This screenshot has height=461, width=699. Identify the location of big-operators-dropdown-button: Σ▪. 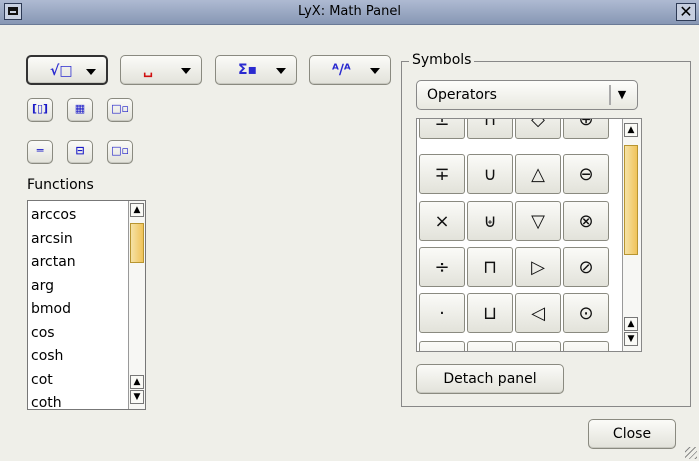
(256, 70).